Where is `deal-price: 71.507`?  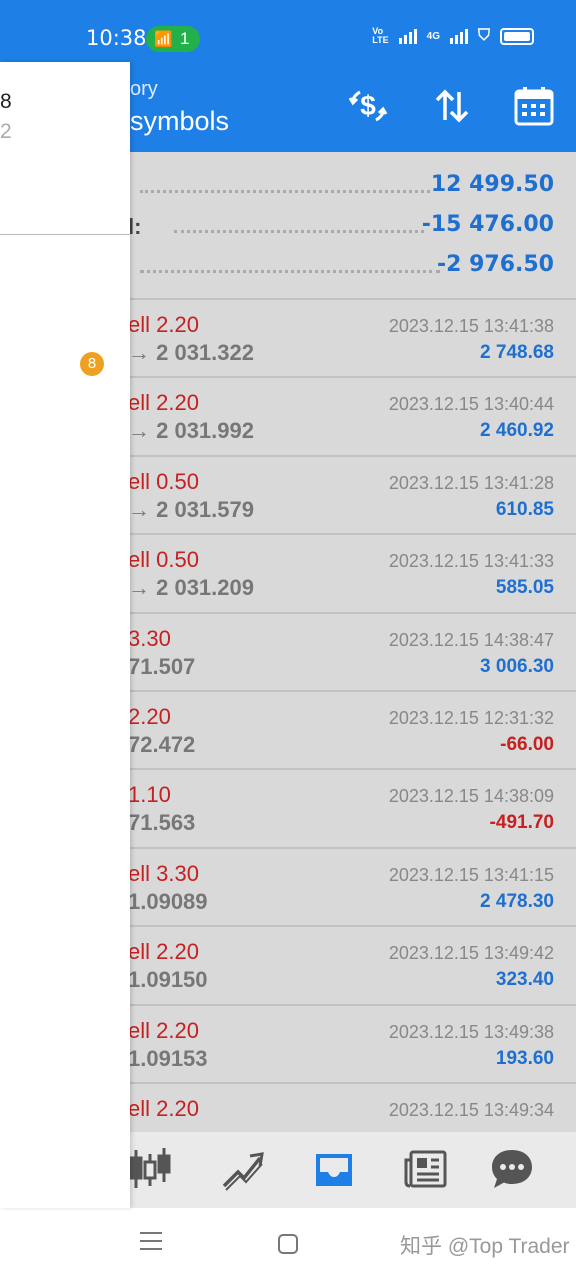
deal-price: 71.507 is located at coordinates (162, 666).